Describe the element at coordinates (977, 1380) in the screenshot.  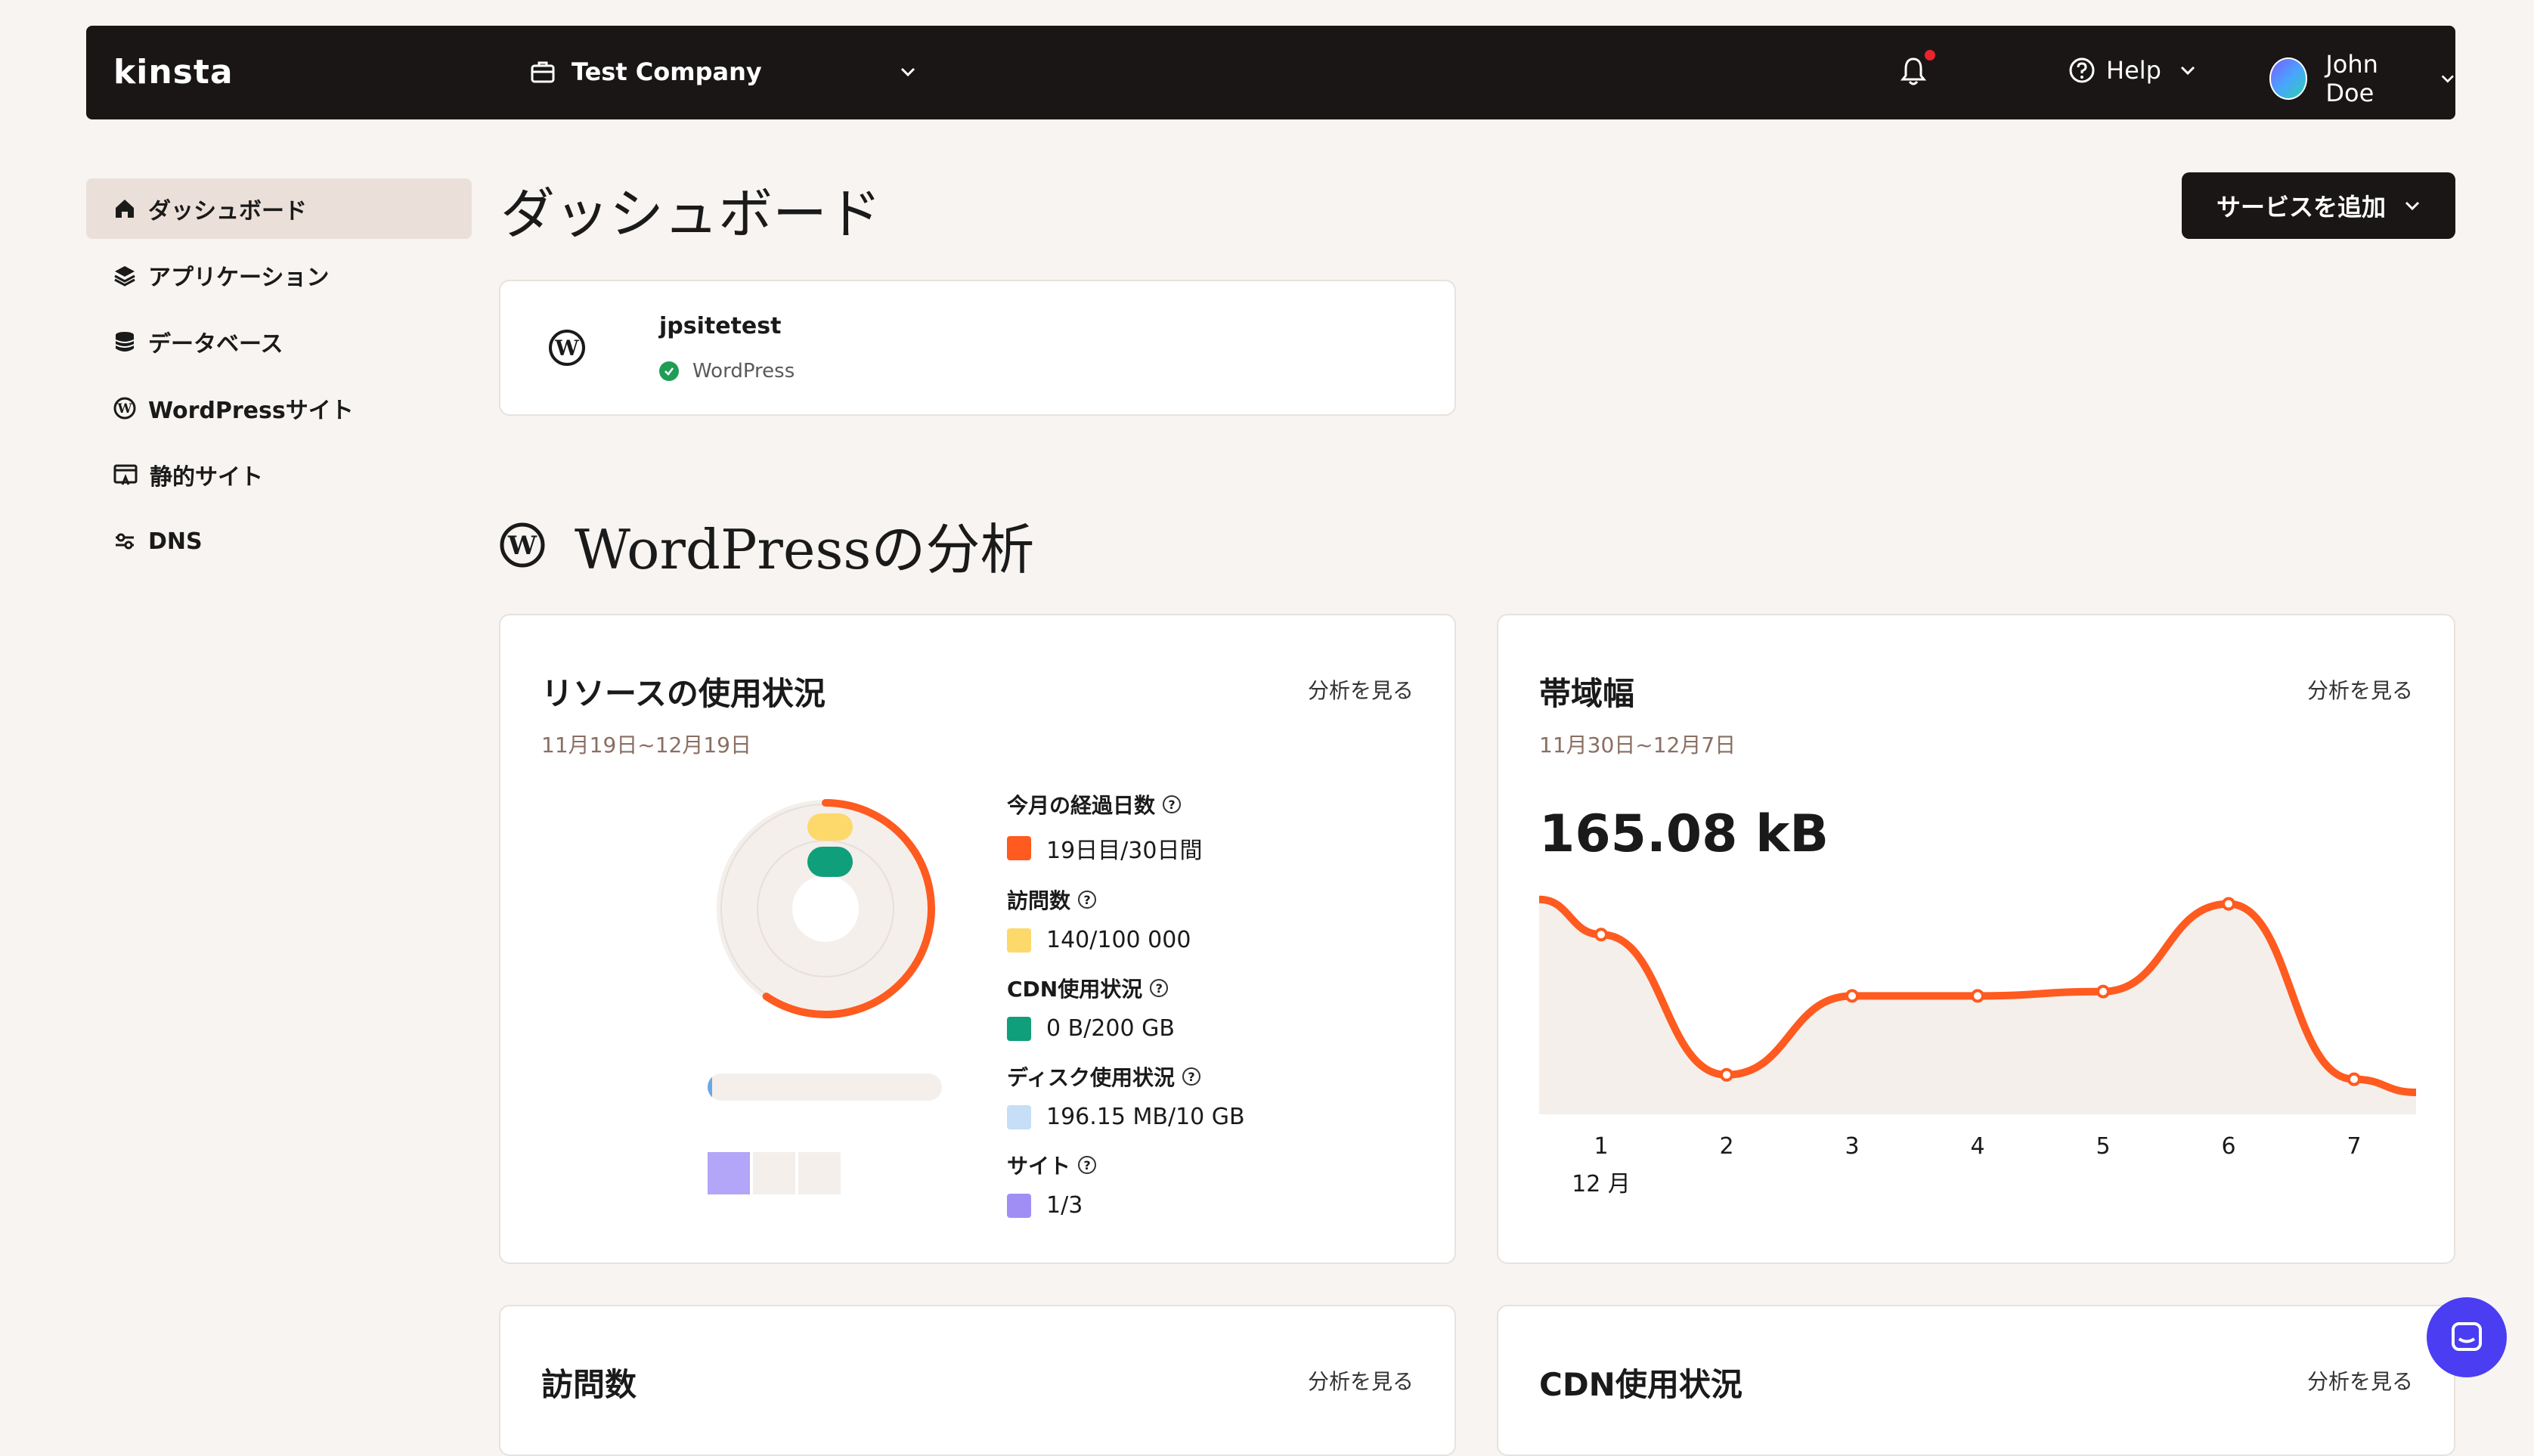
I see `visits-card: 訪問数 分析を見る` at that location.